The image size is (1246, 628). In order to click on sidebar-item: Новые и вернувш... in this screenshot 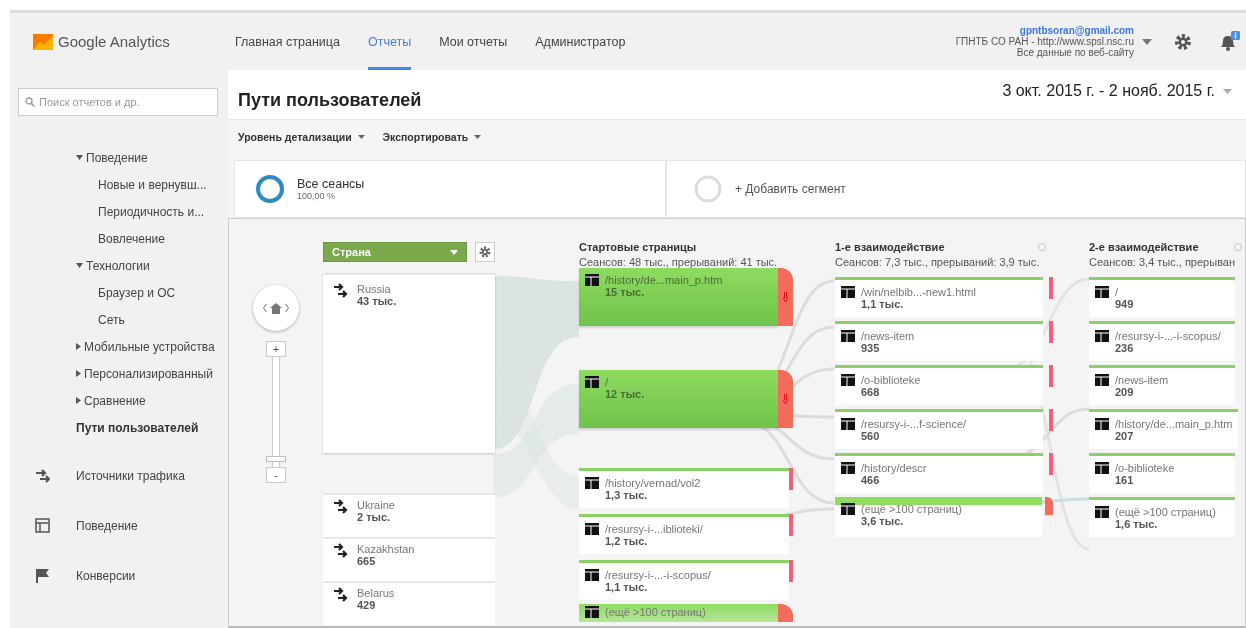, I will do `click(118, 184)`.